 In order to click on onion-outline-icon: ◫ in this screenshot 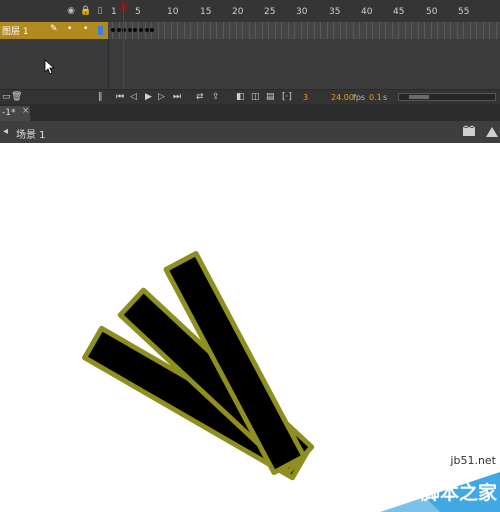, I will do `click(255, 97)`.